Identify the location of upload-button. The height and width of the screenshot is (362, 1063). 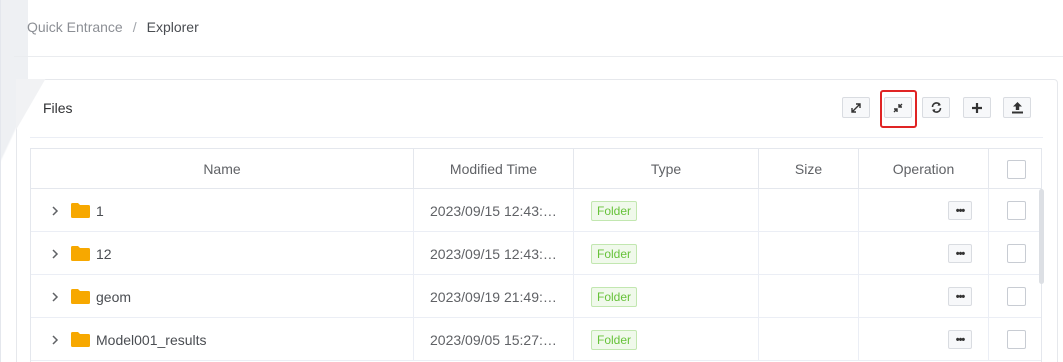
(1017, 107).